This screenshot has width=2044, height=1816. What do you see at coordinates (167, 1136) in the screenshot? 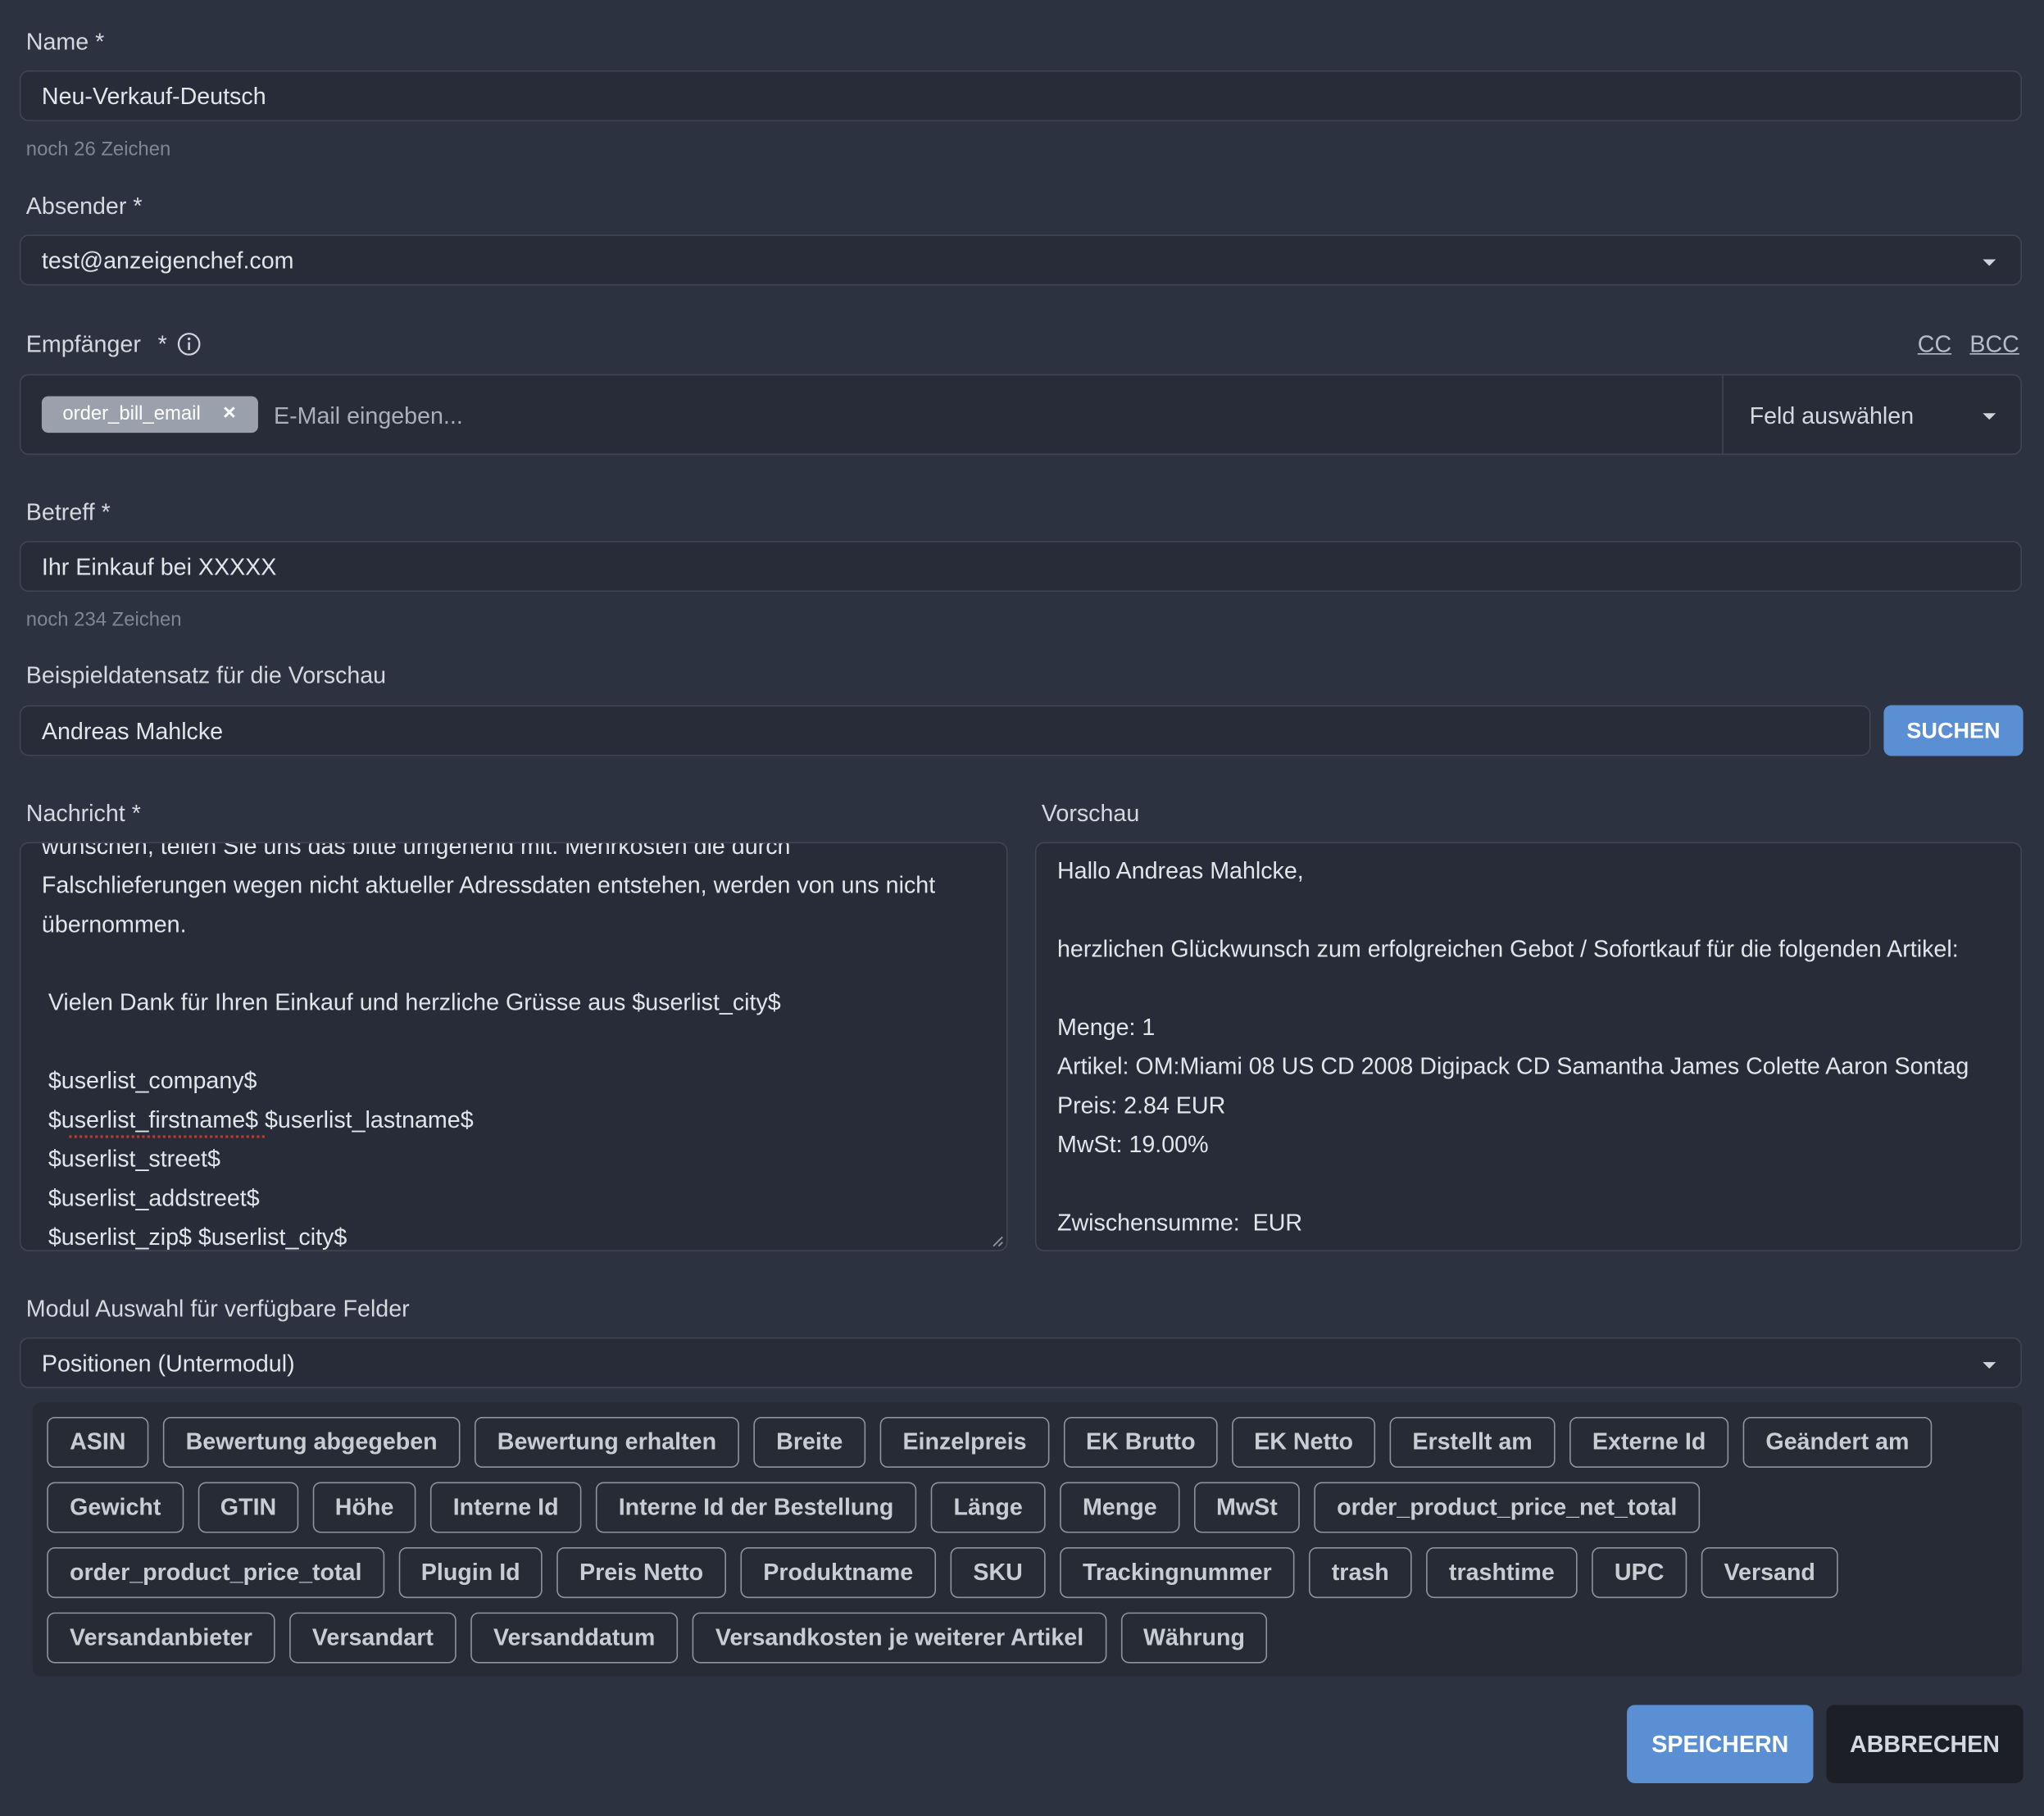
I see `spellcheck-underline` at bounding box center [167, 1136].